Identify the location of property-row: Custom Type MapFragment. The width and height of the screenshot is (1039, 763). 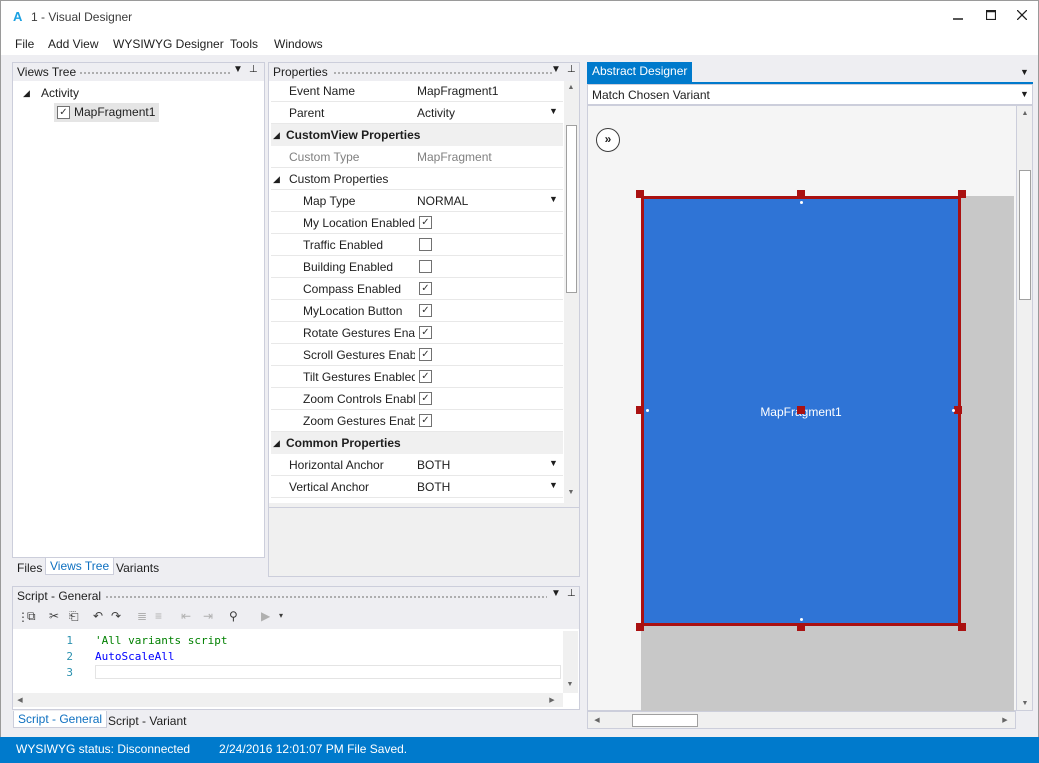
(417, 157).